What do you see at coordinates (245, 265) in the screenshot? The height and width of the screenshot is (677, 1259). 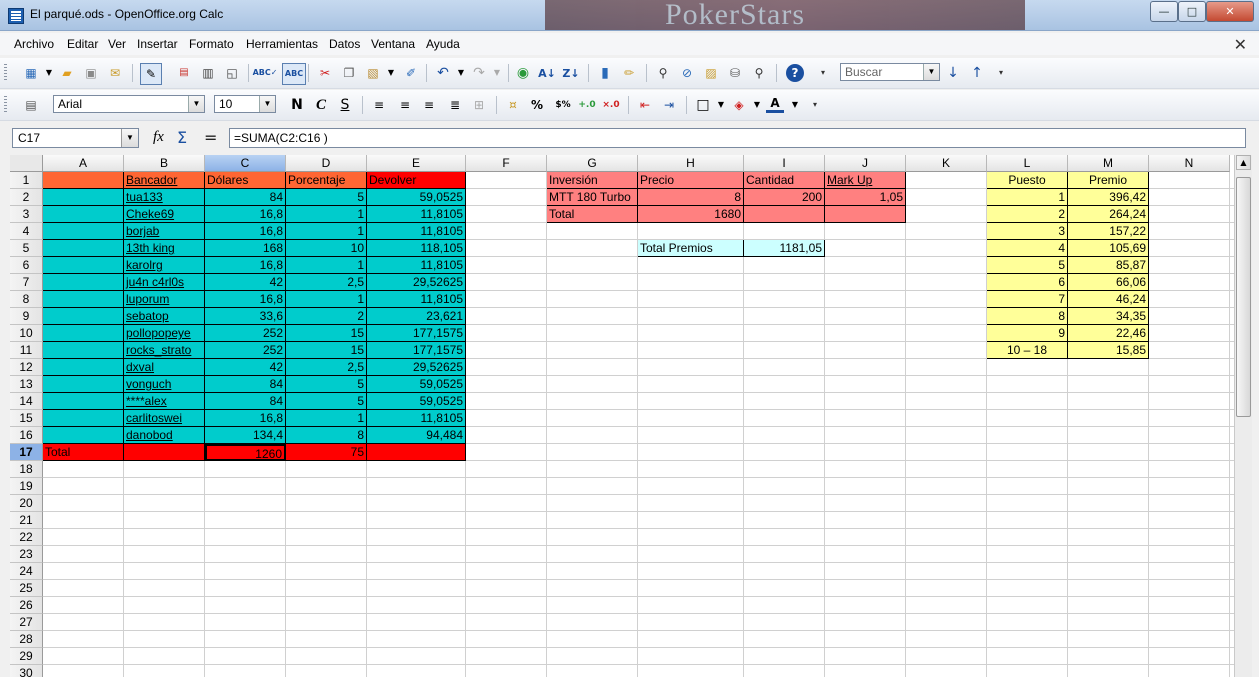 I see `dollars-cell: 16,8` at bounding box center [245, 265].